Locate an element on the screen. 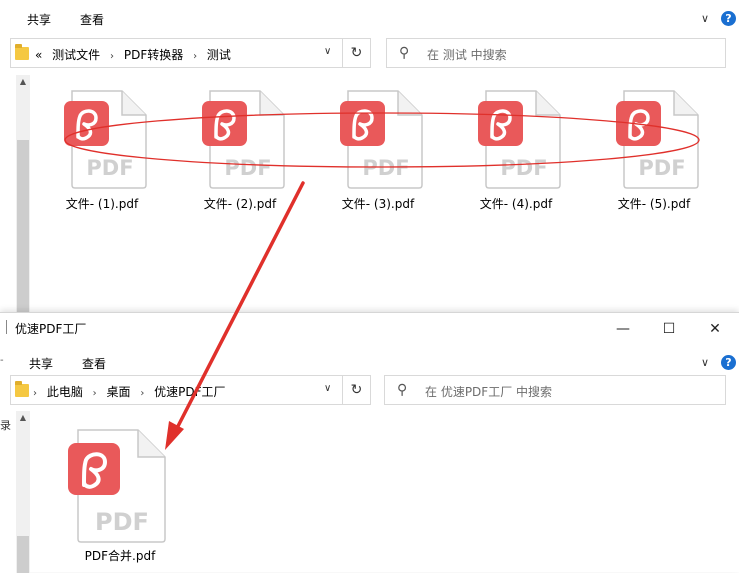 The width and height of the screenshot is (739, 573). breadcrumb-item-desktop: 桌面 is located at coordinates (119, 392).